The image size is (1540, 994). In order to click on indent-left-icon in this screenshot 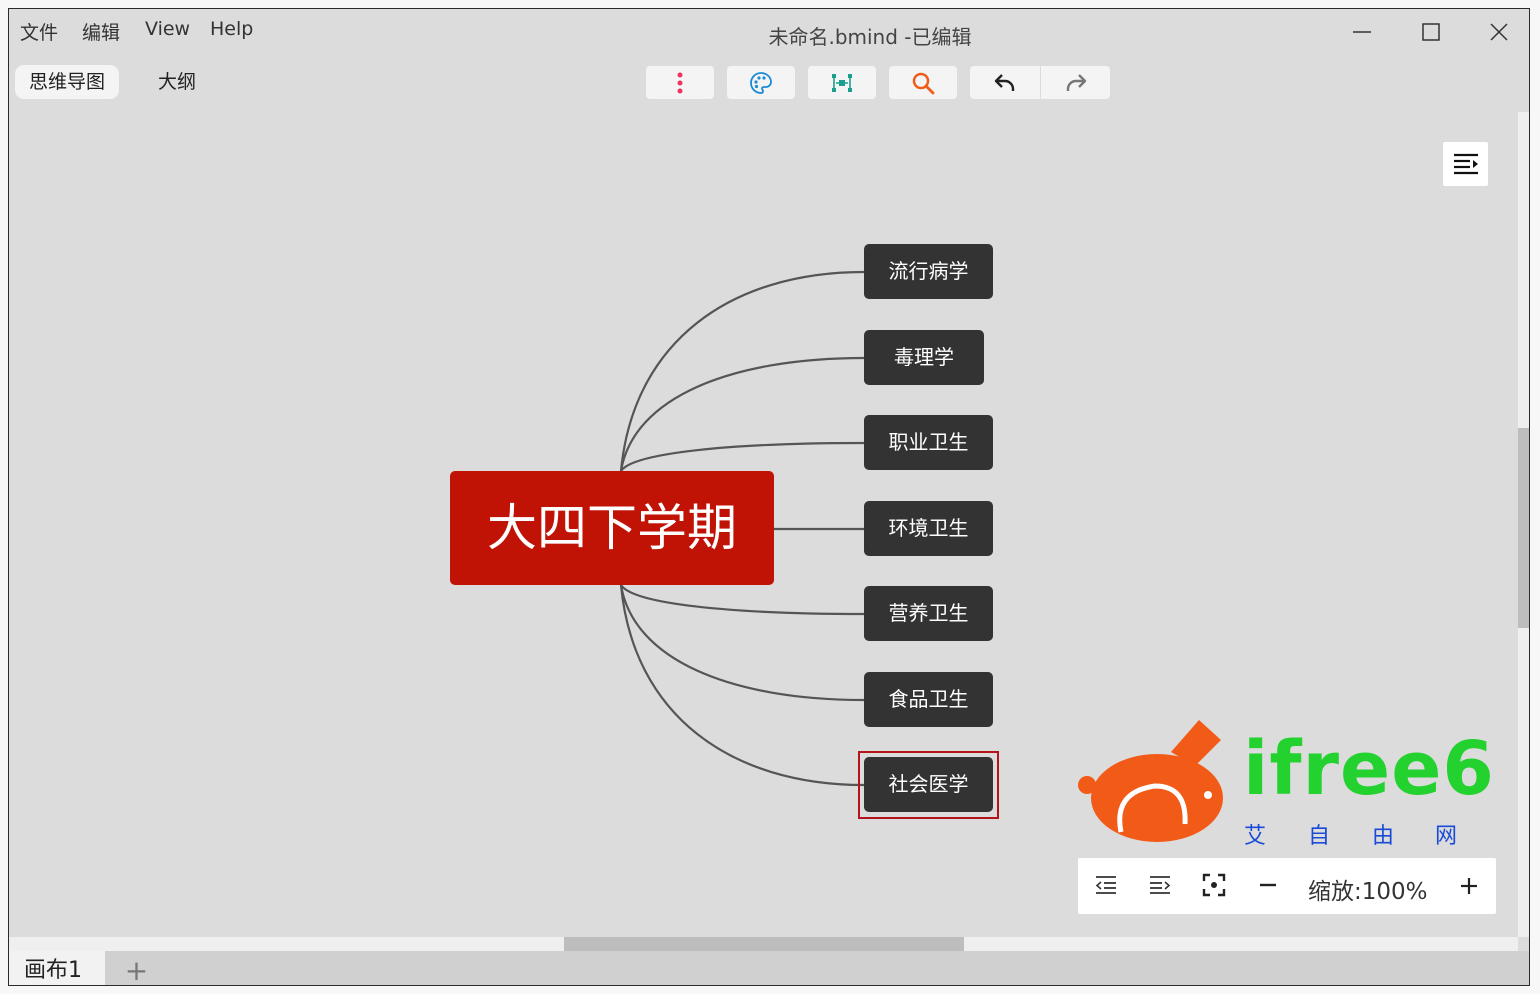, I will do `click(1105, 885)`.